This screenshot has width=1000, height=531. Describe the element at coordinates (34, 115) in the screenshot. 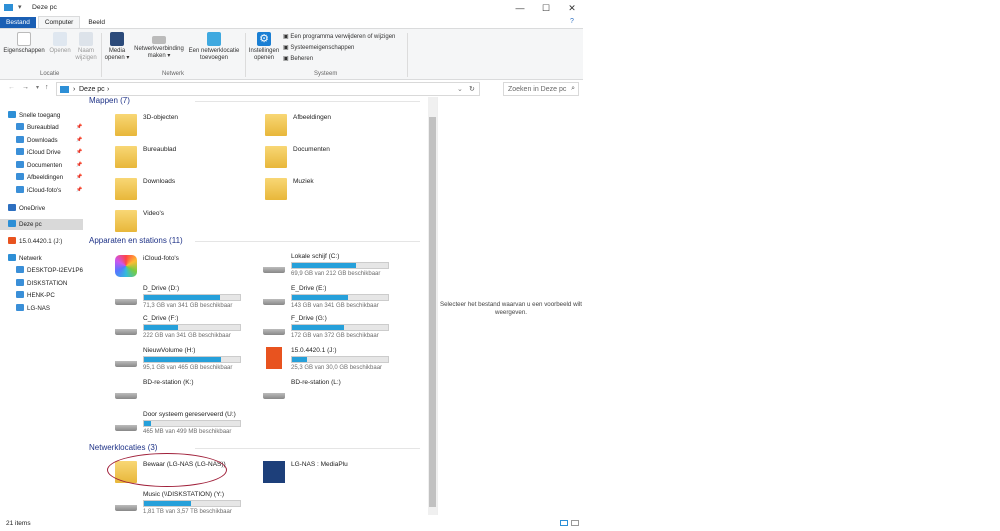

I see `nav-quick-access: Snelle toegang` at that location.